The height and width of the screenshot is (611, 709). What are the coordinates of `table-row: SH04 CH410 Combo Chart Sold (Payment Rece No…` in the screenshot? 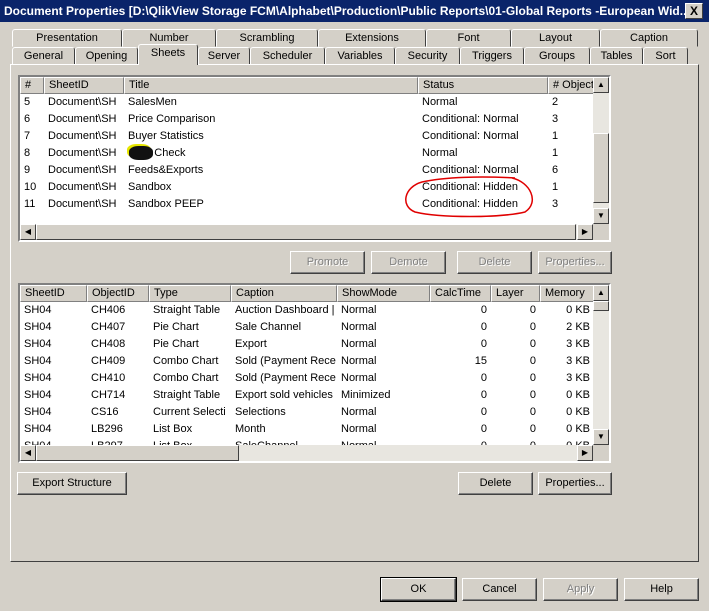 It's located at (307, 378).